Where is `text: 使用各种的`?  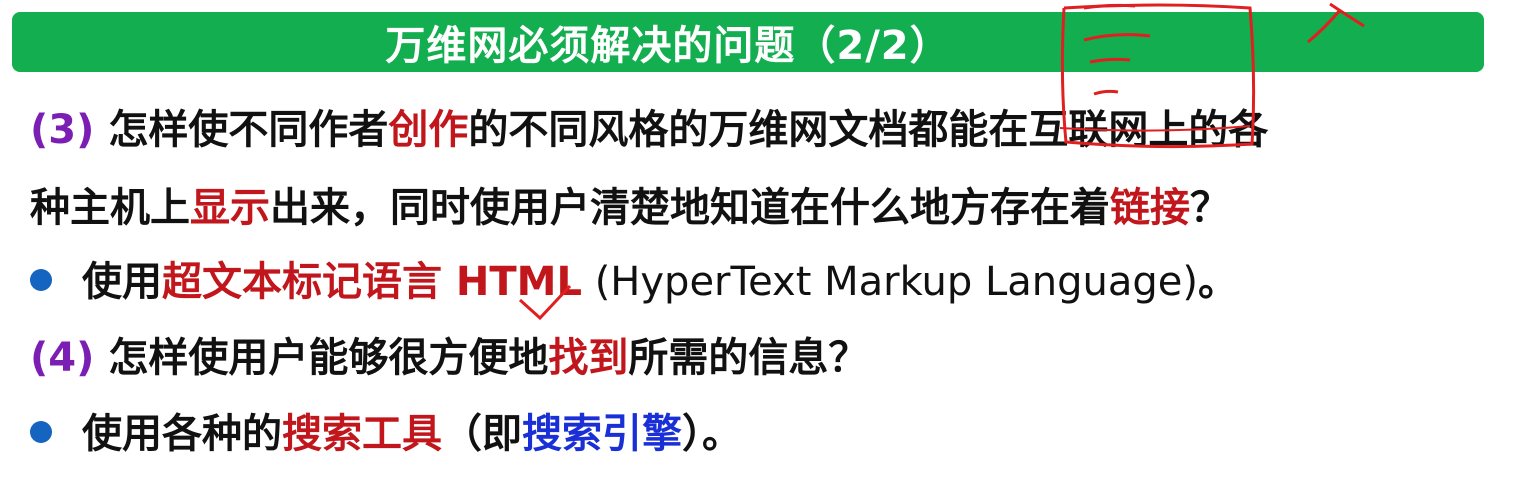 text: 使用各种的 is located at coordinates (182, 434).